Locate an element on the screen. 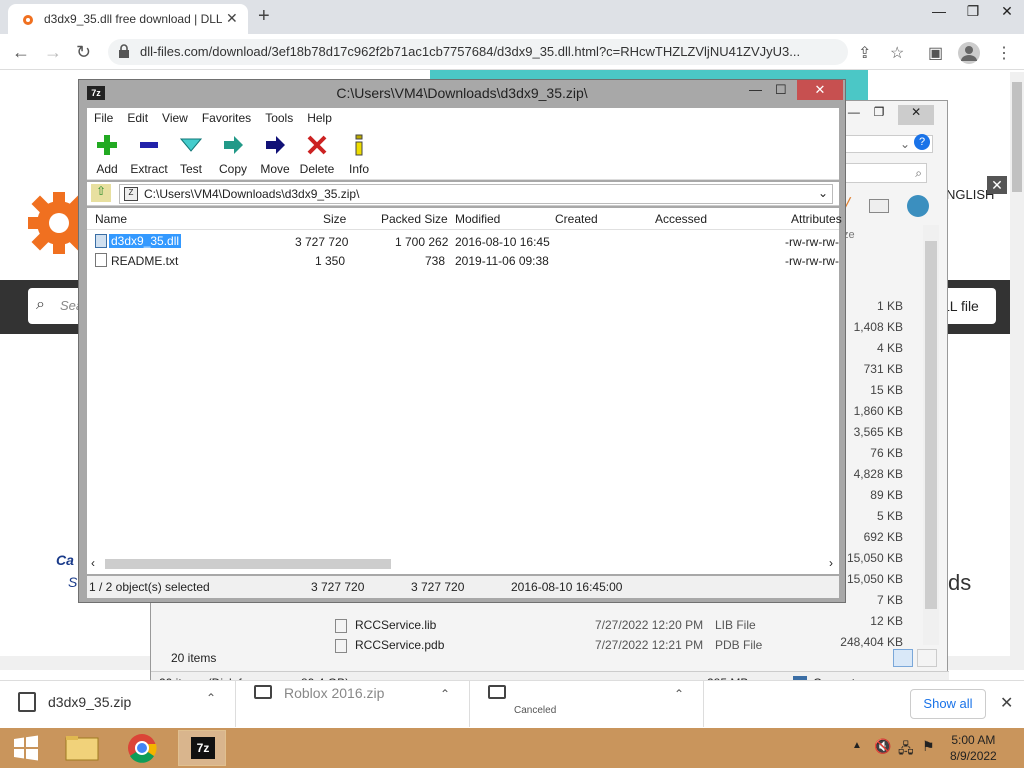 This screenshot has height=768, width=1024. add-button: Add is located at coordinates (107, 155).